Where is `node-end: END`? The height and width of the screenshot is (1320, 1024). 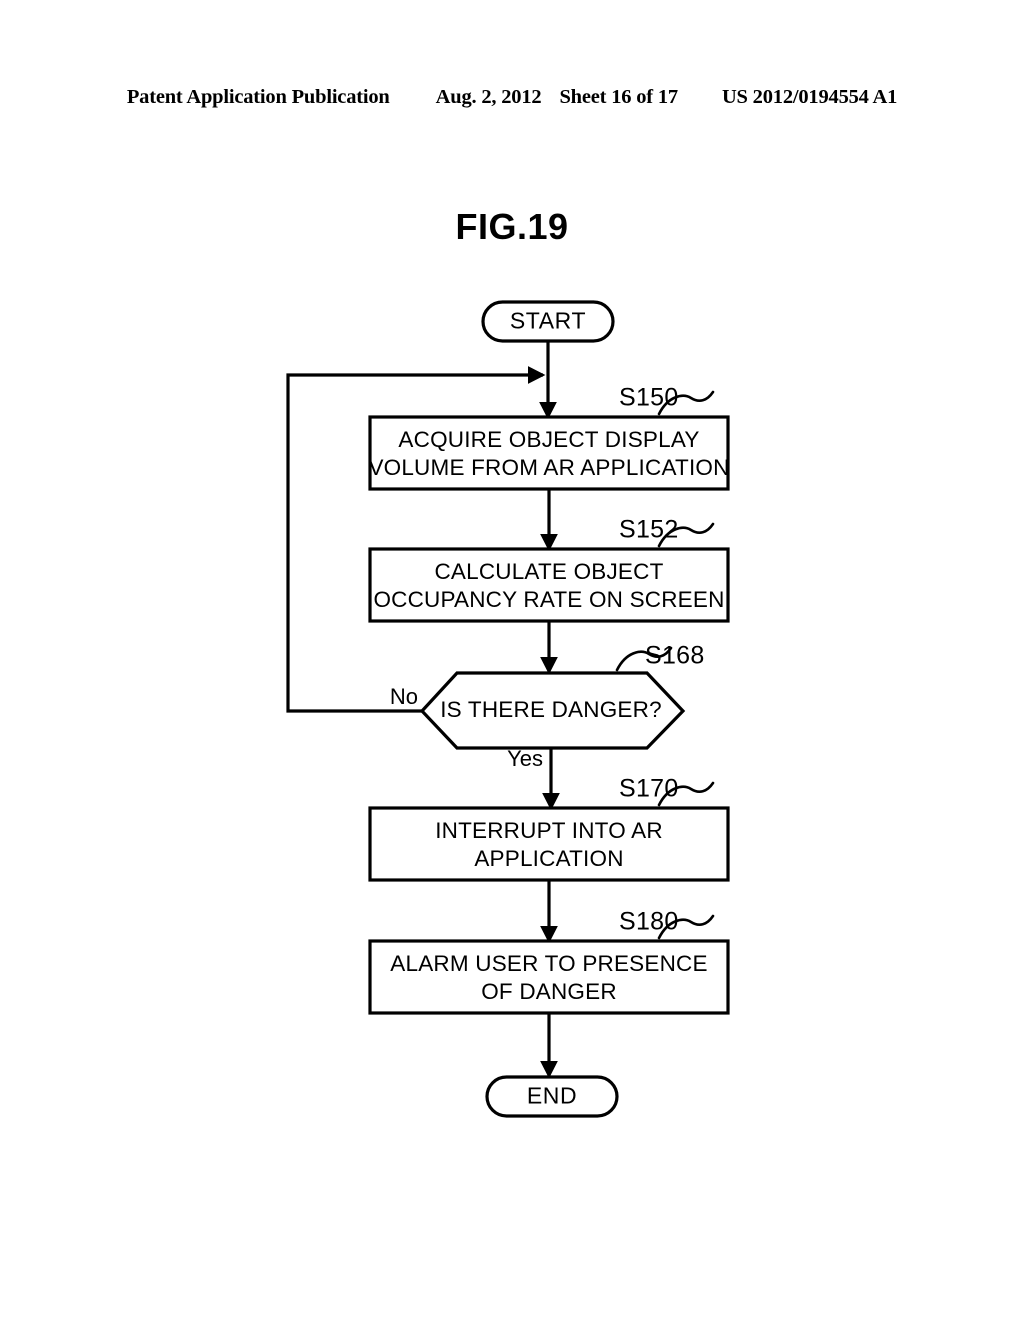 node-end: END is located at coordinates (552, 1096).